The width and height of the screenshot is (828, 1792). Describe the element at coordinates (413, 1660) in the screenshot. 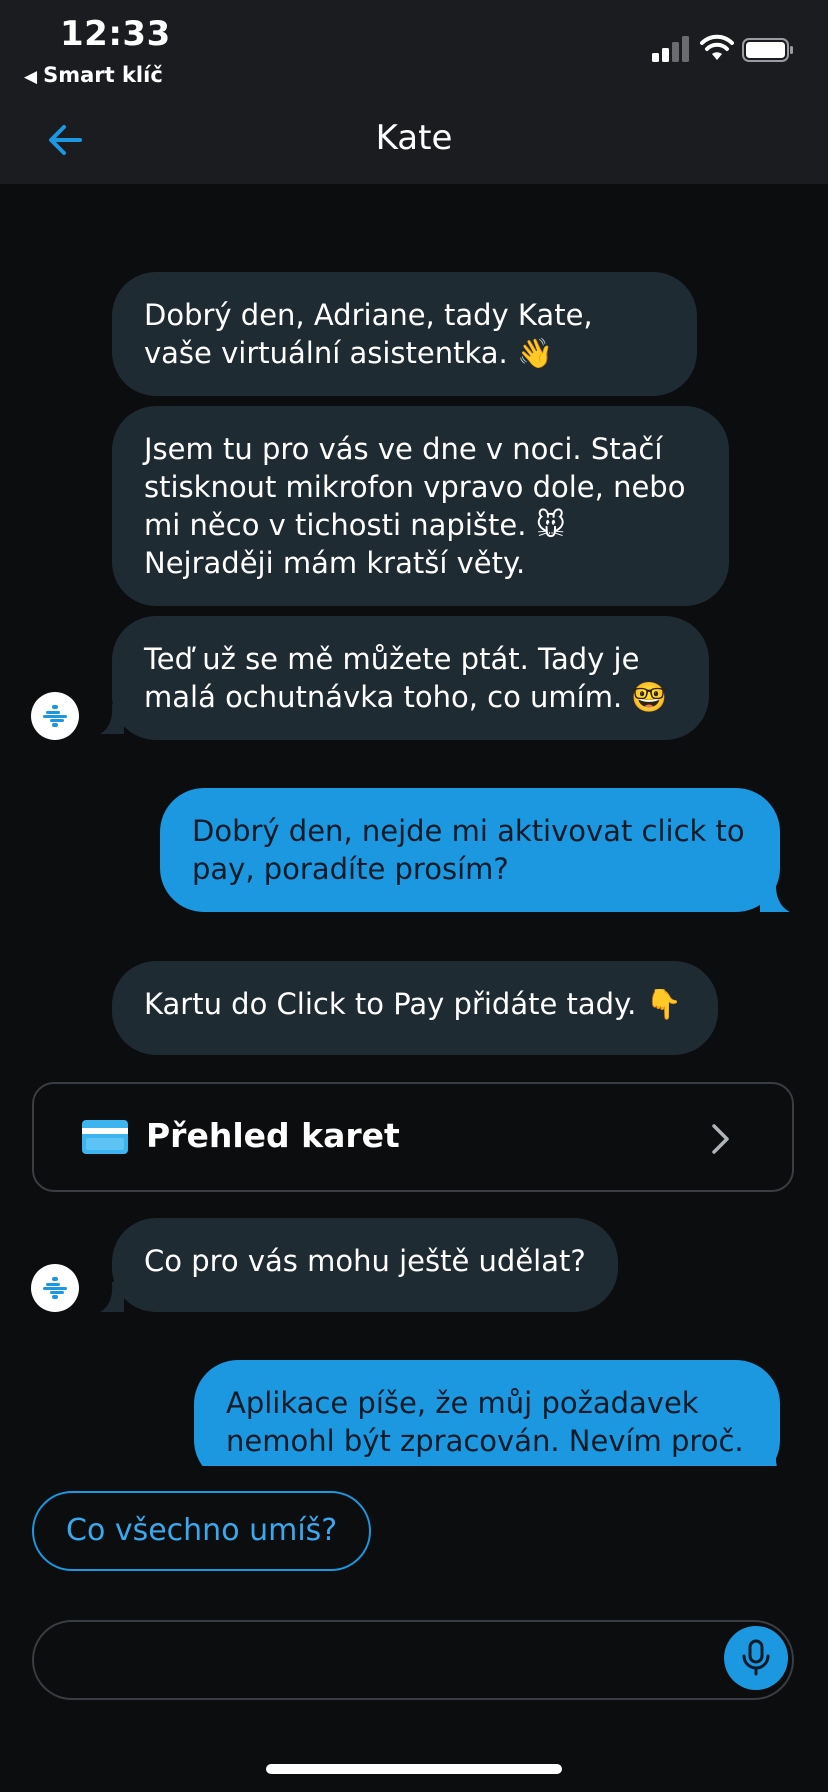

I see `message-input` at that location.